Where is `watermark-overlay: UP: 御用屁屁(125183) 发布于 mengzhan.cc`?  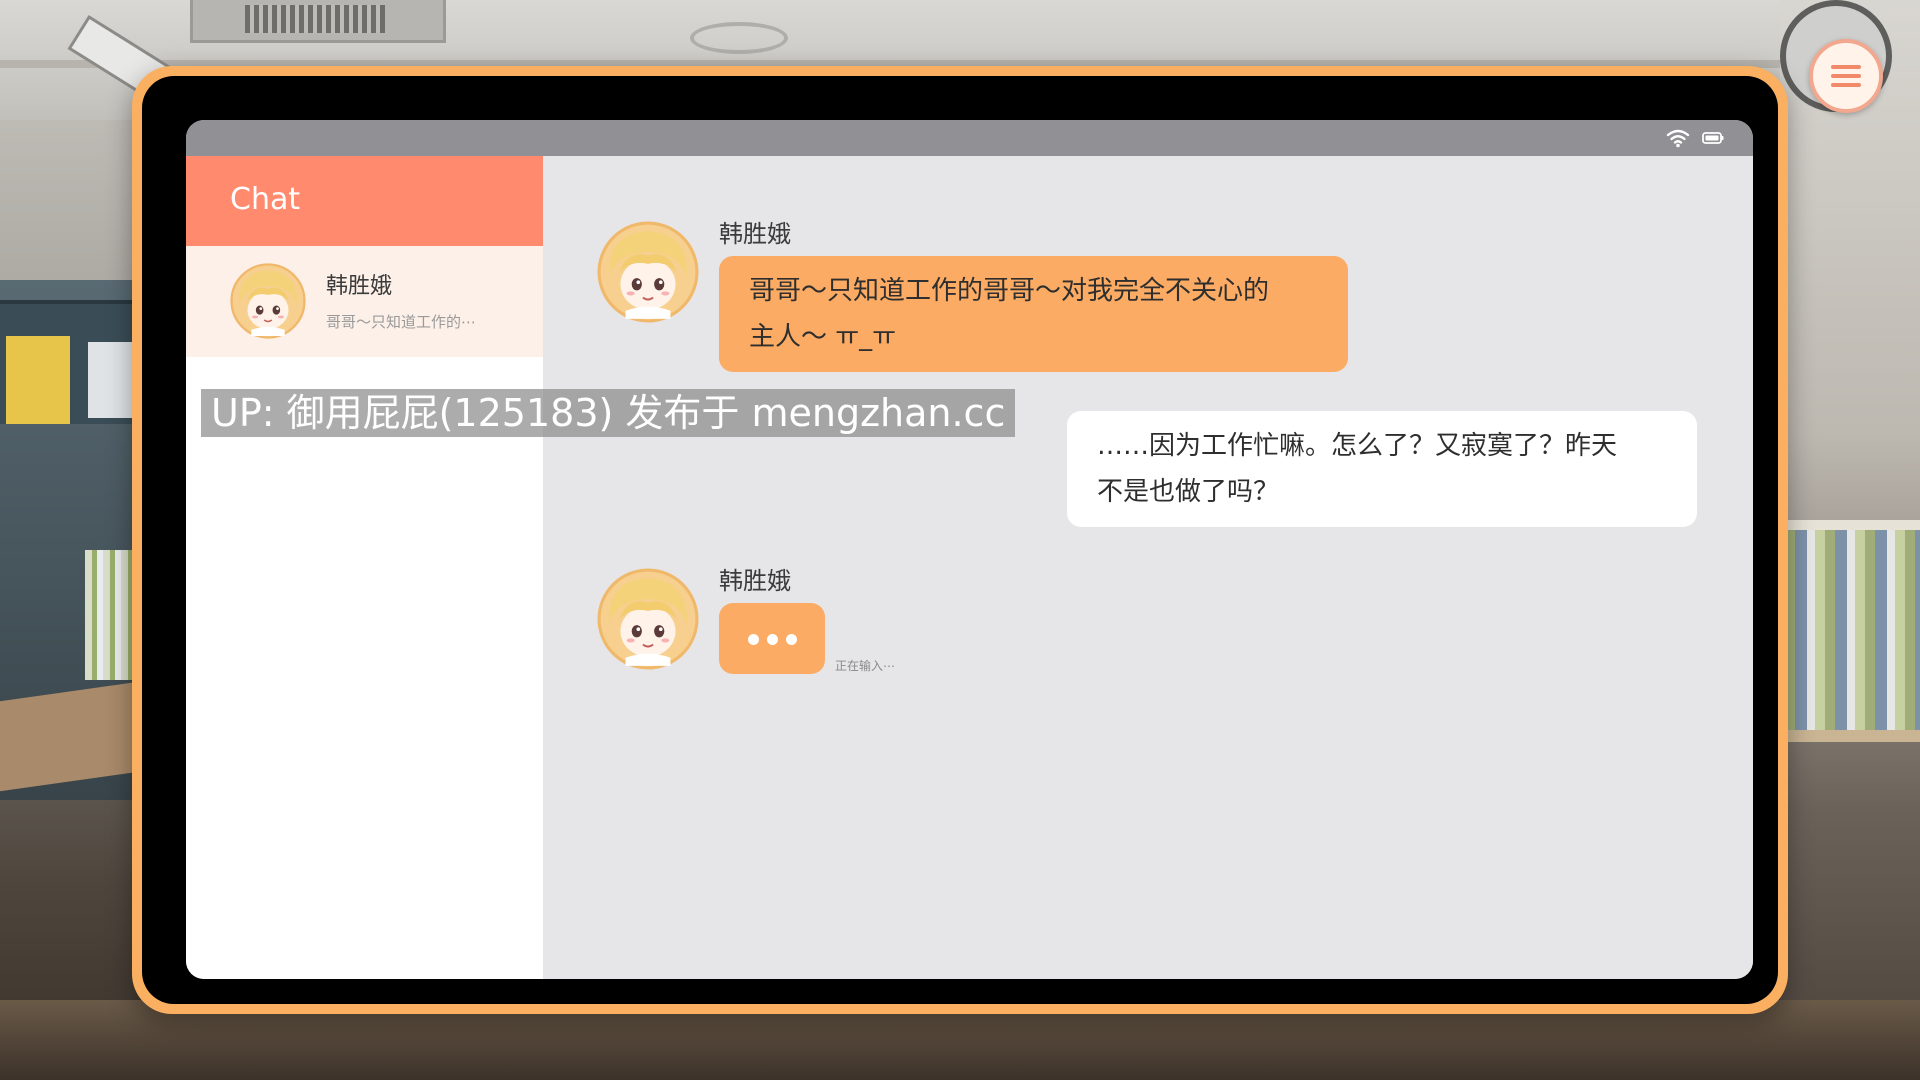
watermark-overlay: UP: 御用屁屁(125183) 发布于 mengzhan.cc is located at coordinates (608, 413).